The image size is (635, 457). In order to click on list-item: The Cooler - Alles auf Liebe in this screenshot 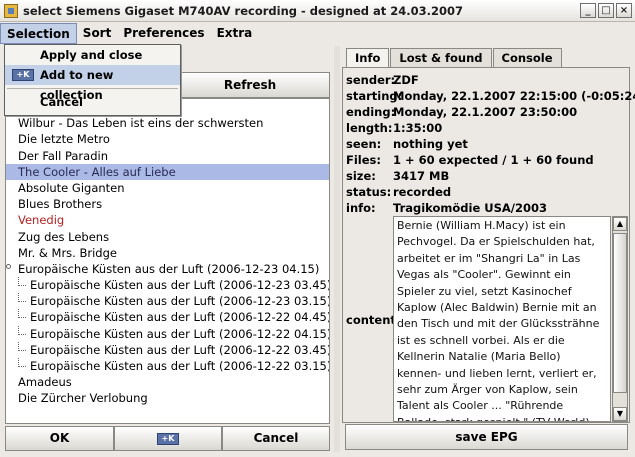, I will do `click(167, 171)`.